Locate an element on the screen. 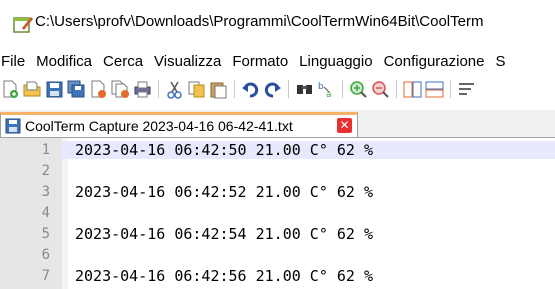  menu-truncated: S is located at coordinates (501, 63).